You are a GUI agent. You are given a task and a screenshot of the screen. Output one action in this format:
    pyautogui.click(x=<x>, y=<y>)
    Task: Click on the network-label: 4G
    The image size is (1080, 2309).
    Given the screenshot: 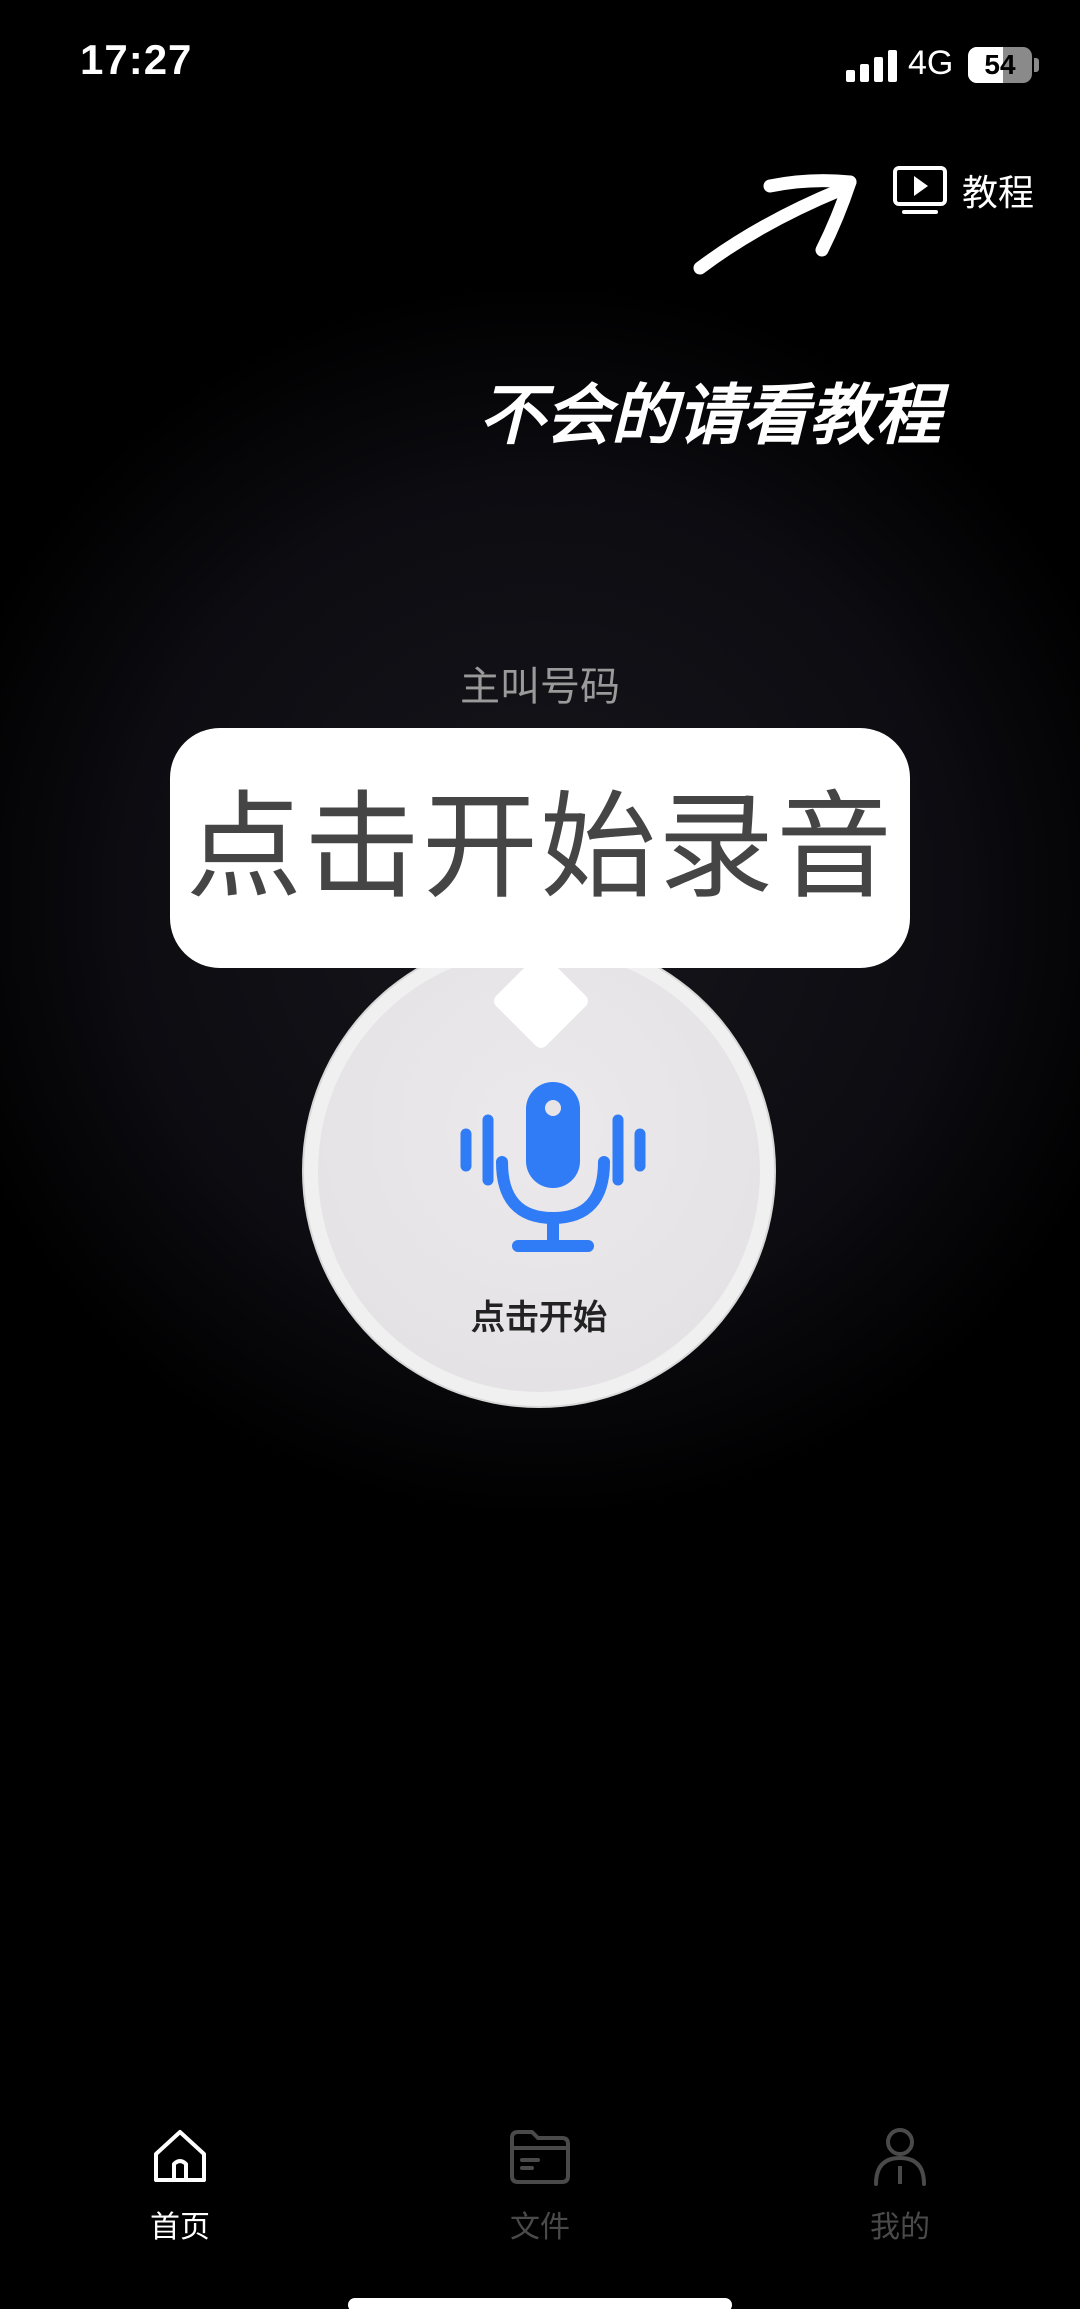 What is the action you would take?
    pyautogui.click(x=931, y=63)
    